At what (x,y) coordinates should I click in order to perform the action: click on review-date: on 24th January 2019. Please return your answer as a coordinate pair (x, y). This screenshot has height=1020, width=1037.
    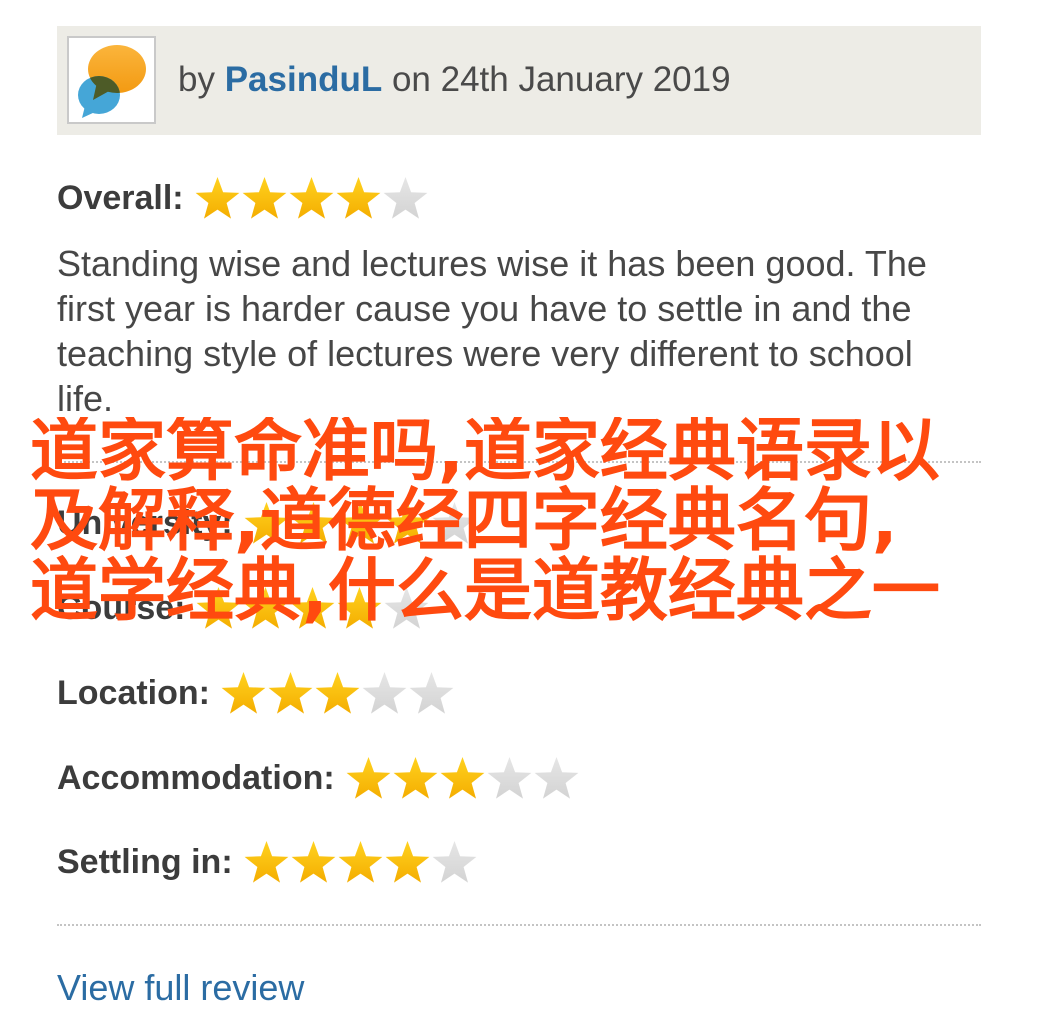
    Looking at the image, I should click on (561, 79).